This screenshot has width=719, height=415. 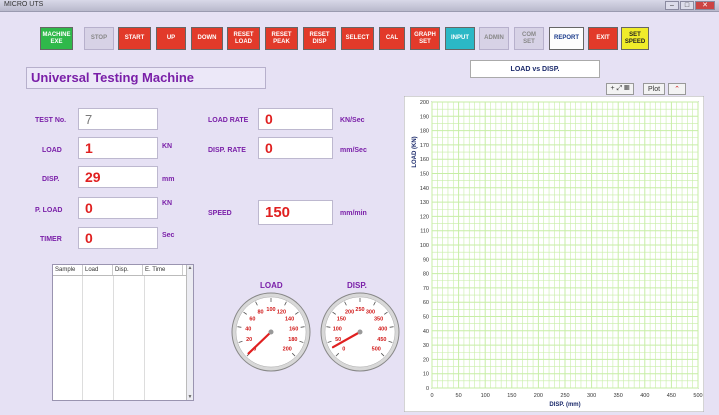 What do you see at coordinates (618, 396) in the screenshot?
I see `x-tick-label: 350` at bounding box center [618, 396].